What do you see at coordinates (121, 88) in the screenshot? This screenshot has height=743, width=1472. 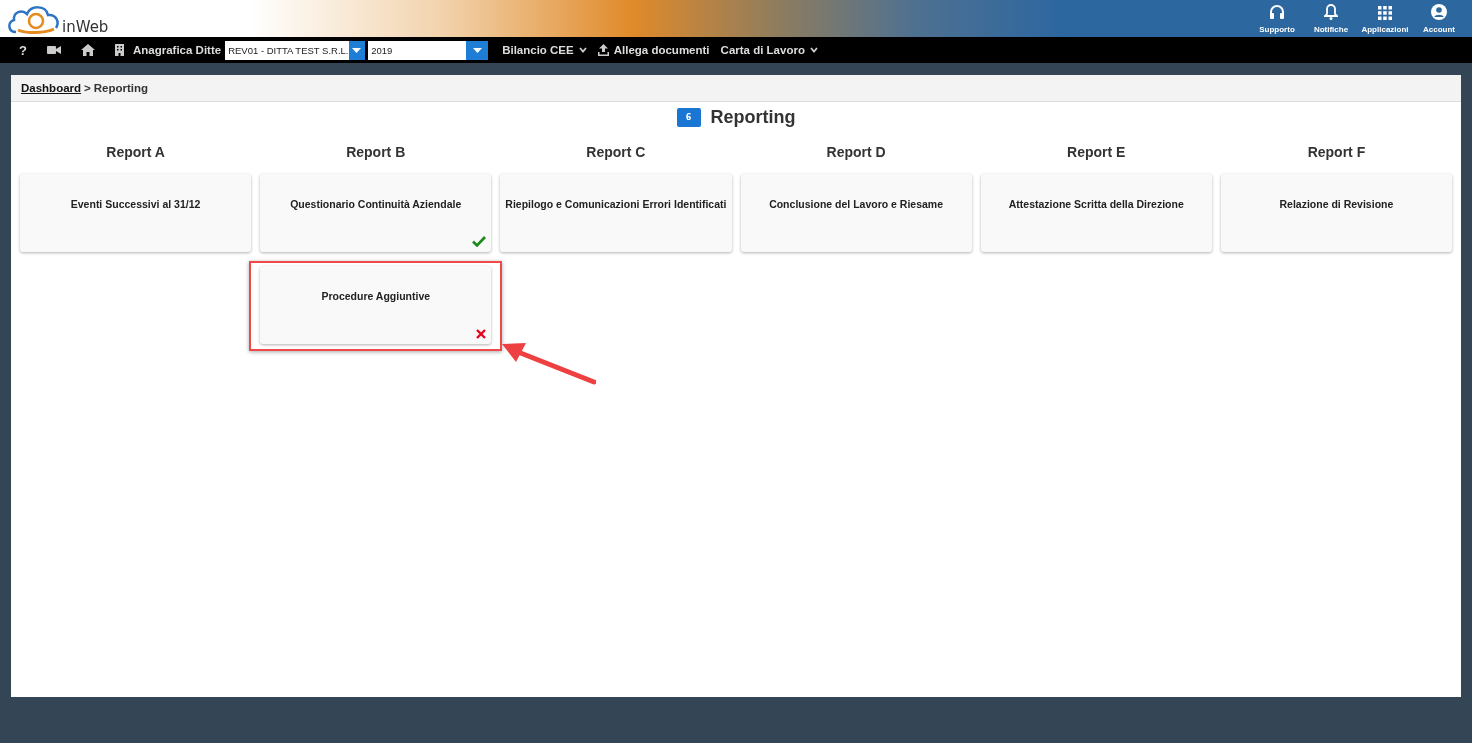 I see `breadcrumb-current: Reporting` at bounding box center [121, 88].